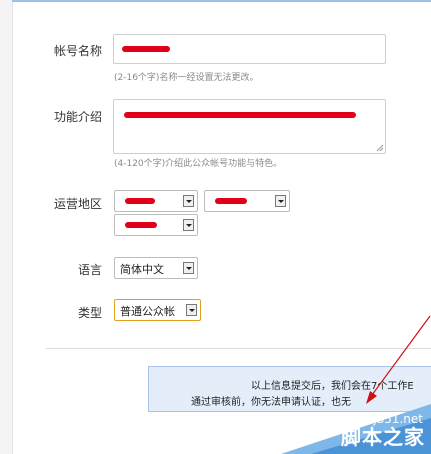 The image size is (431, 454). I want to click on annotation-arrow-icon, so click(398, 359).